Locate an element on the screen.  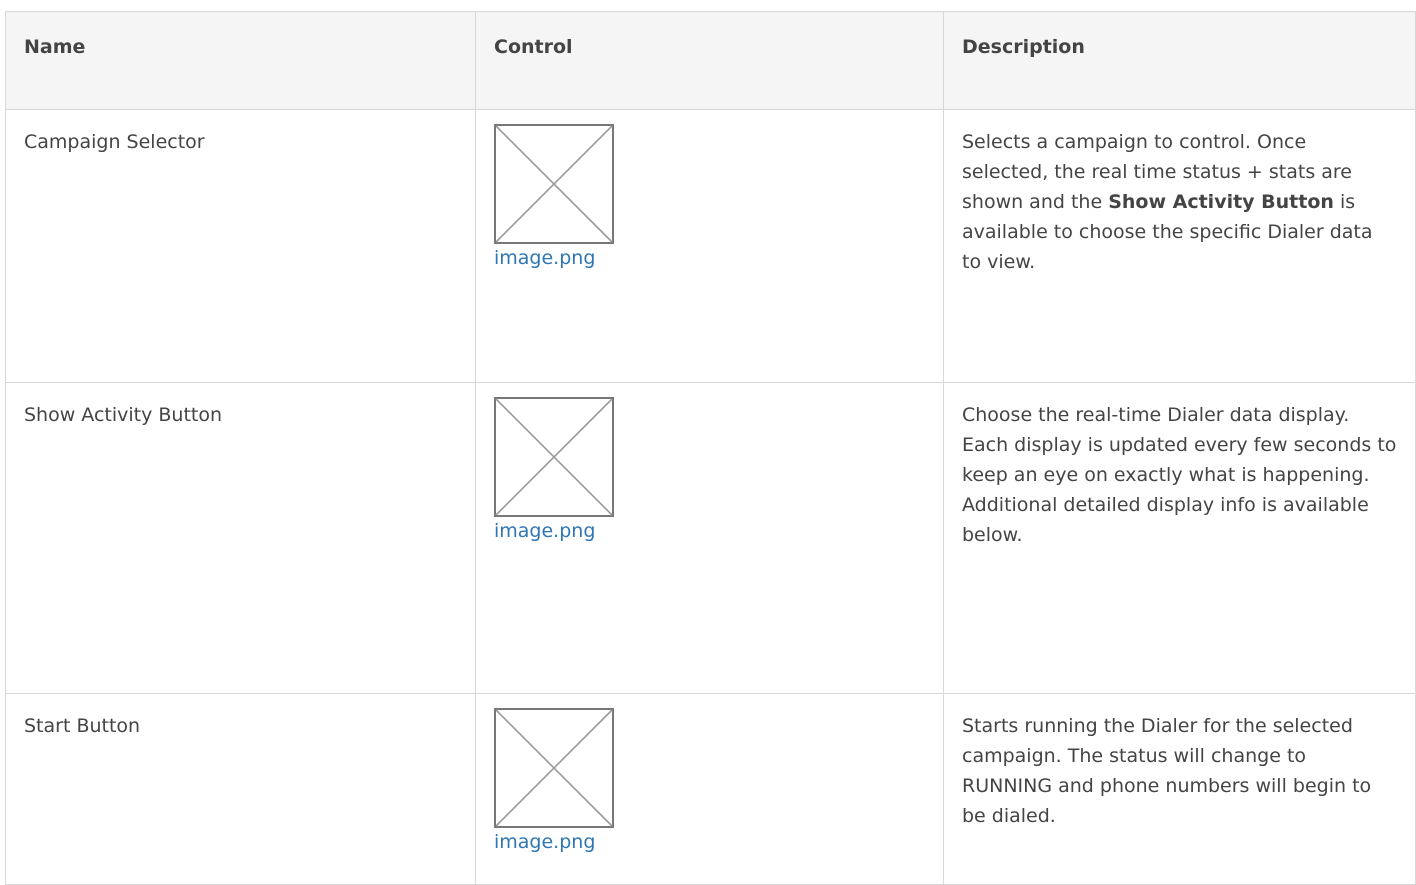
row-name: Campaign Selector is located at coordinates (114, 142).